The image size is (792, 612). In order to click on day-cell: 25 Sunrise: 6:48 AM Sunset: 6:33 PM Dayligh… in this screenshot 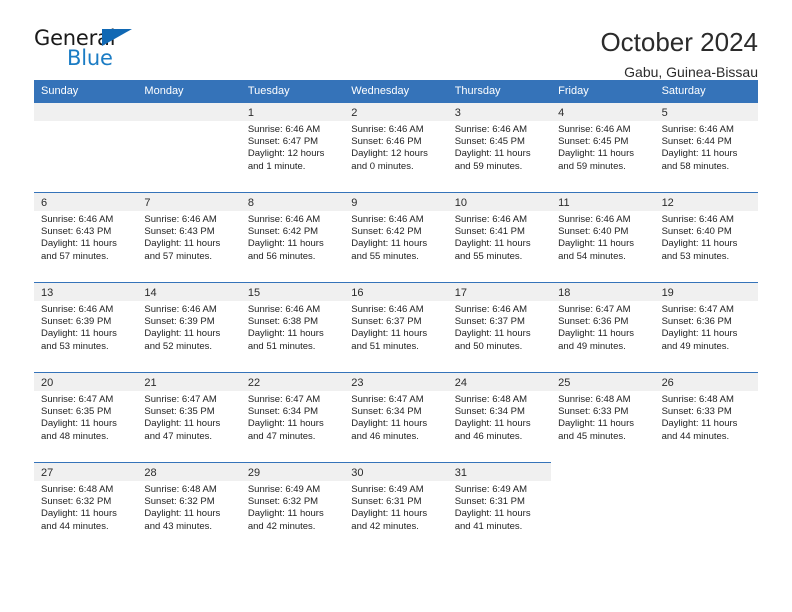, I will do `click(603, 417)`.